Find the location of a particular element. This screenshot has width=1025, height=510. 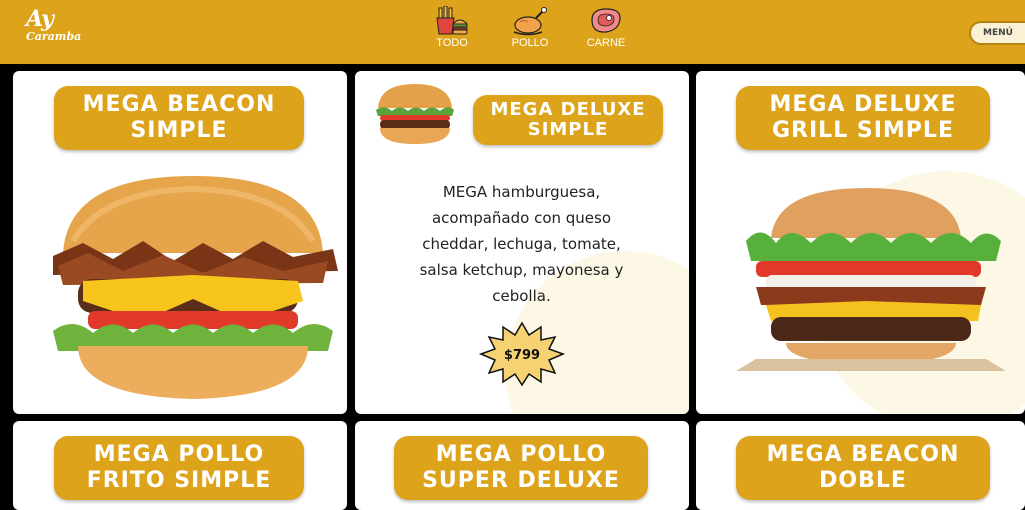

product-card: MEGA POLLO FRITO SIMPLE is located at coordinates (180, 465).